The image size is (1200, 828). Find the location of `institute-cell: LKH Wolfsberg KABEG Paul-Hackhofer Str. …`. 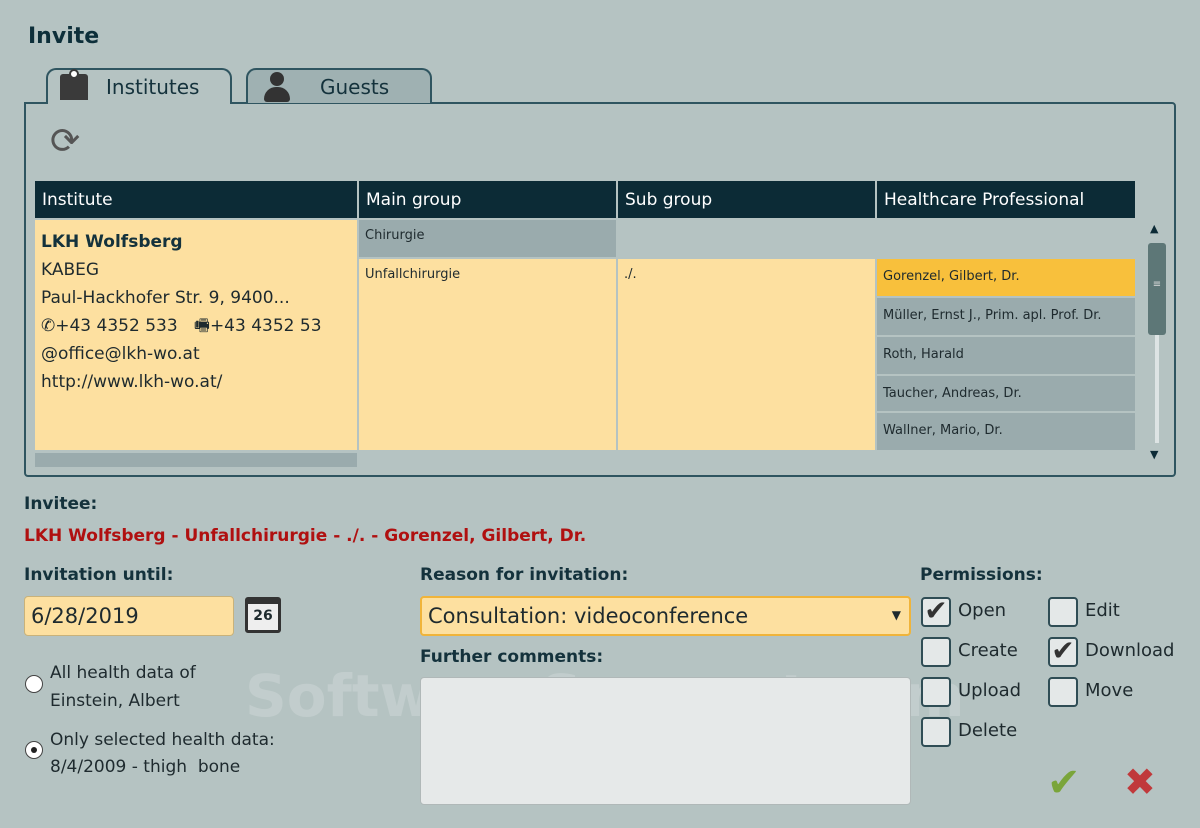

institute-cell: LKH Wolfsberg KABEG Paul-Hackhofer Str. … is located at coordinates (196, 335).